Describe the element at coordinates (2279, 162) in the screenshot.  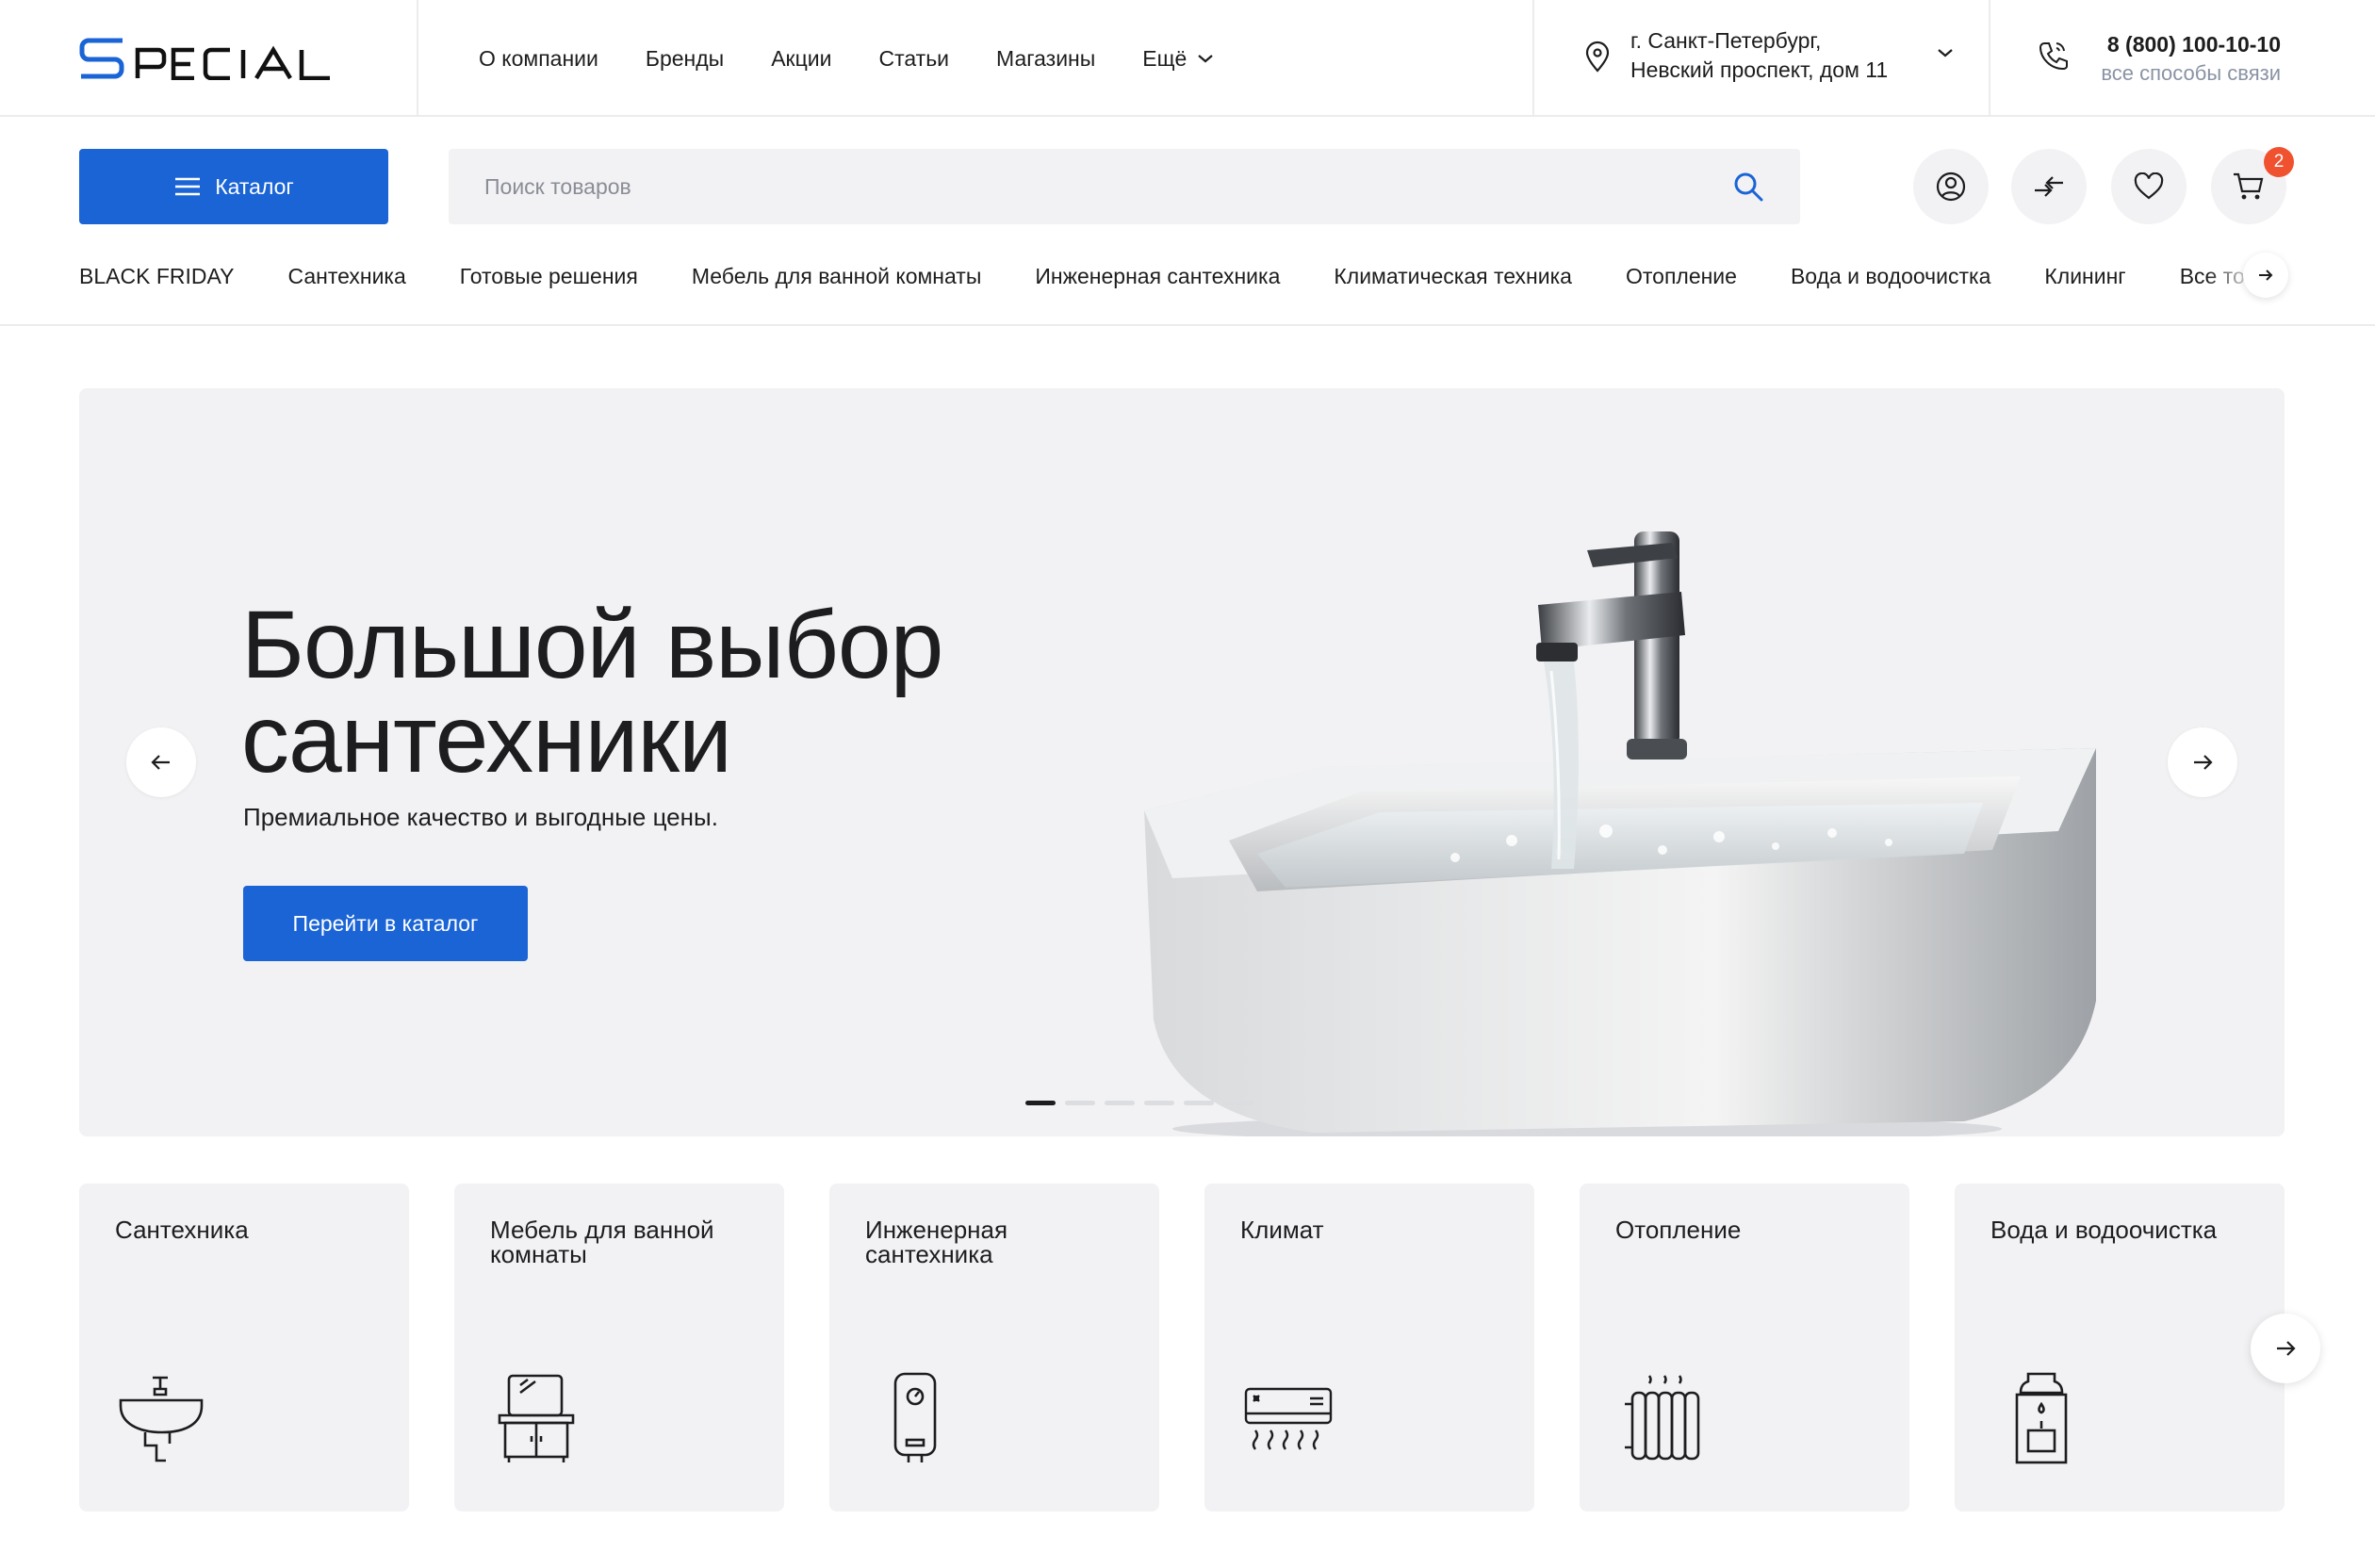
I see `cart-count-badge: 2` at that location.